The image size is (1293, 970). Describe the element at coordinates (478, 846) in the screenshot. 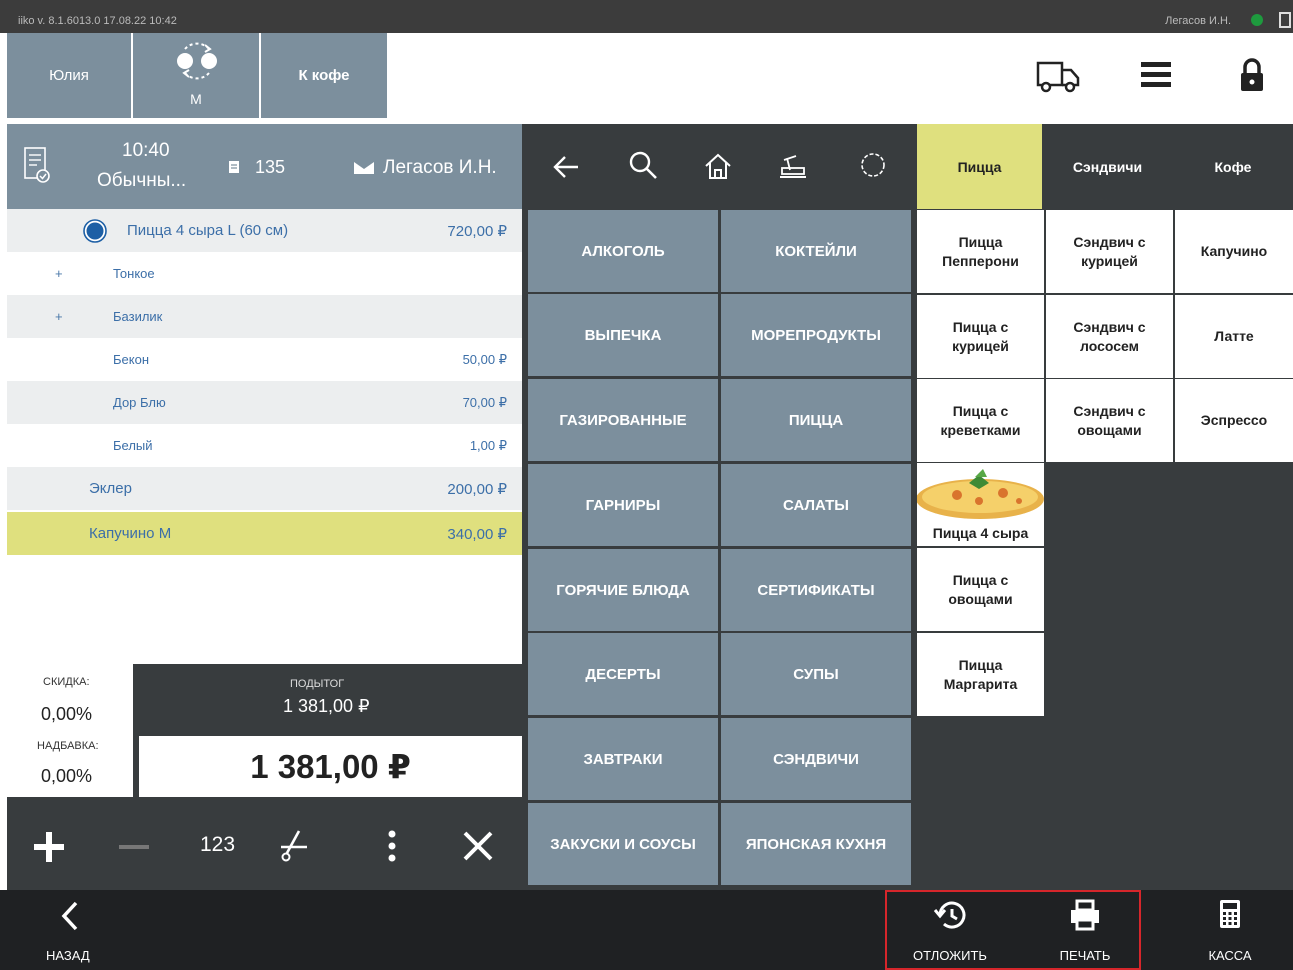

I see `close-icon` at that location.